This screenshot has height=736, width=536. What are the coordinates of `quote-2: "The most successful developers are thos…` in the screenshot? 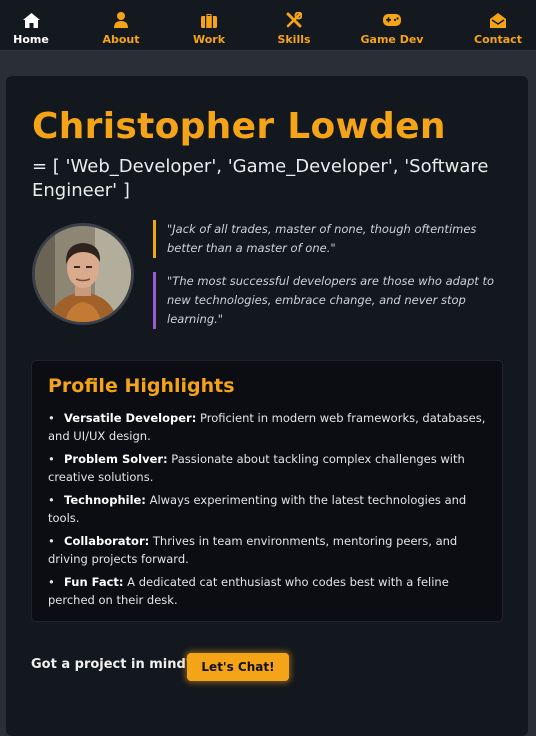 It's located at (330, 300).